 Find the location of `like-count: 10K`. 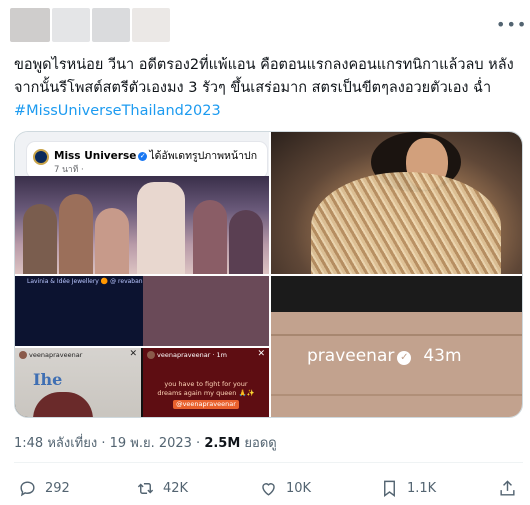

like-count: 10K is located at coordinates (299, 488).